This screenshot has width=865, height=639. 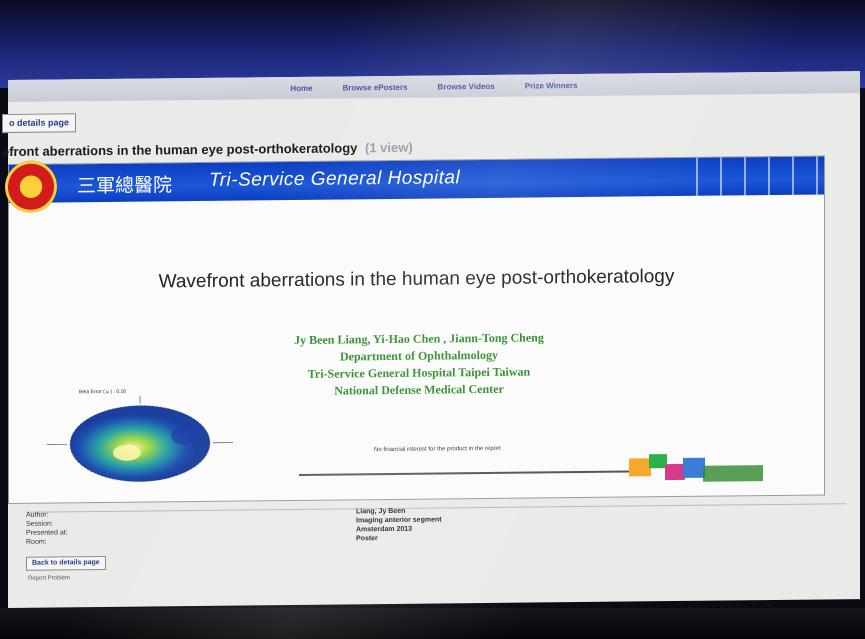 What do you see at coordinates (39, 123) in the screenshot?
I see `back-to-details-button-top: o details page` at bounding box center [39, 123].